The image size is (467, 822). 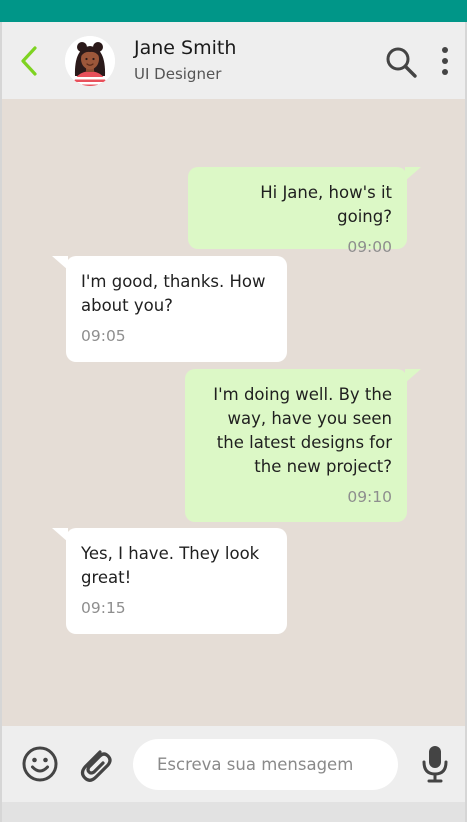 I want to click on message-text: Hi Jane, how's it going?, so click(x=326, y=204).